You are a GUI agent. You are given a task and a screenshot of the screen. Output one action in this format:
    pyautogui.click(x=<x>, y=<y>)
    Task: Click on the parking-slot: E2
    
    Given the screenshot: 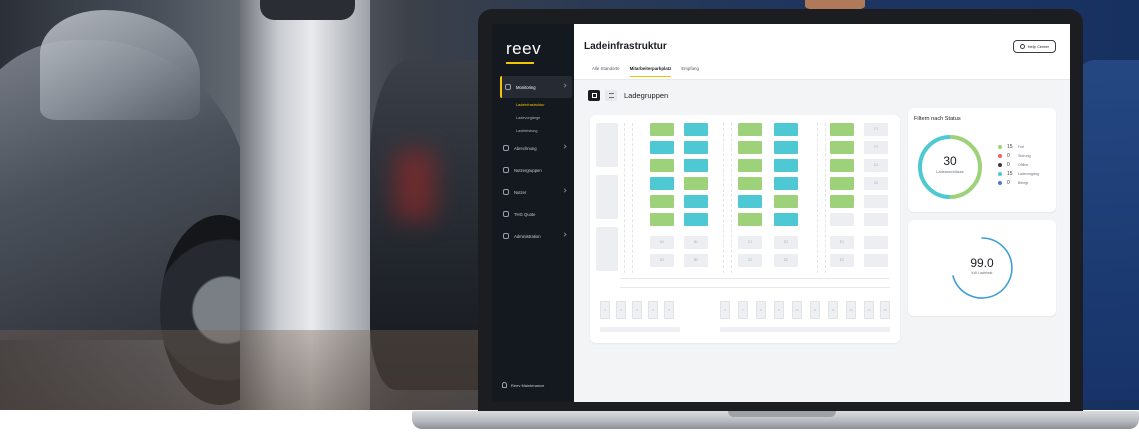 What is the action you would take?
    pyautogui.click(x=842, y=260)
    